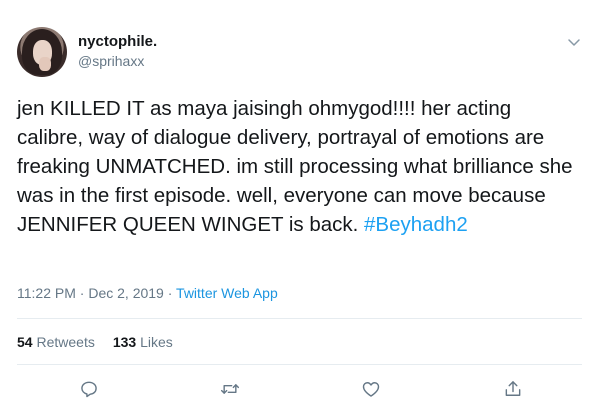 This screenshot has height=412, width=593. I want to click on tweet-time: 11:22 PM, so click(46, 293).